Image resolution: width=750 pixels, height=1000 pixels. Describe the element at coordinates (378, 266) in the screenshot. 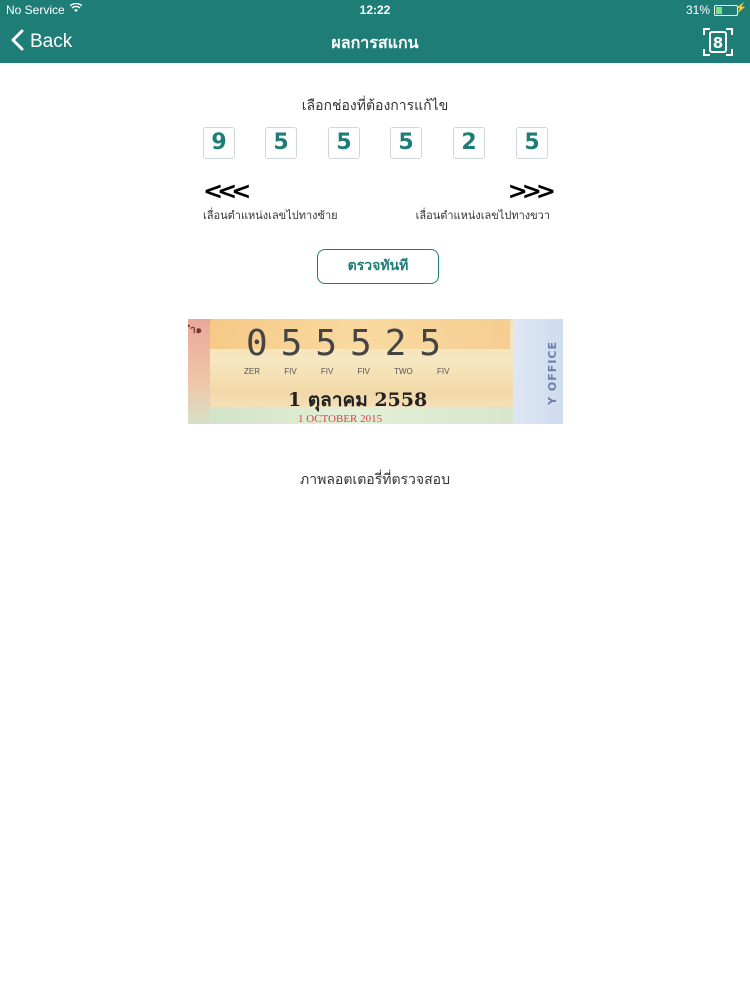

I see `check-now-button: ตรวจทันที` at that location.